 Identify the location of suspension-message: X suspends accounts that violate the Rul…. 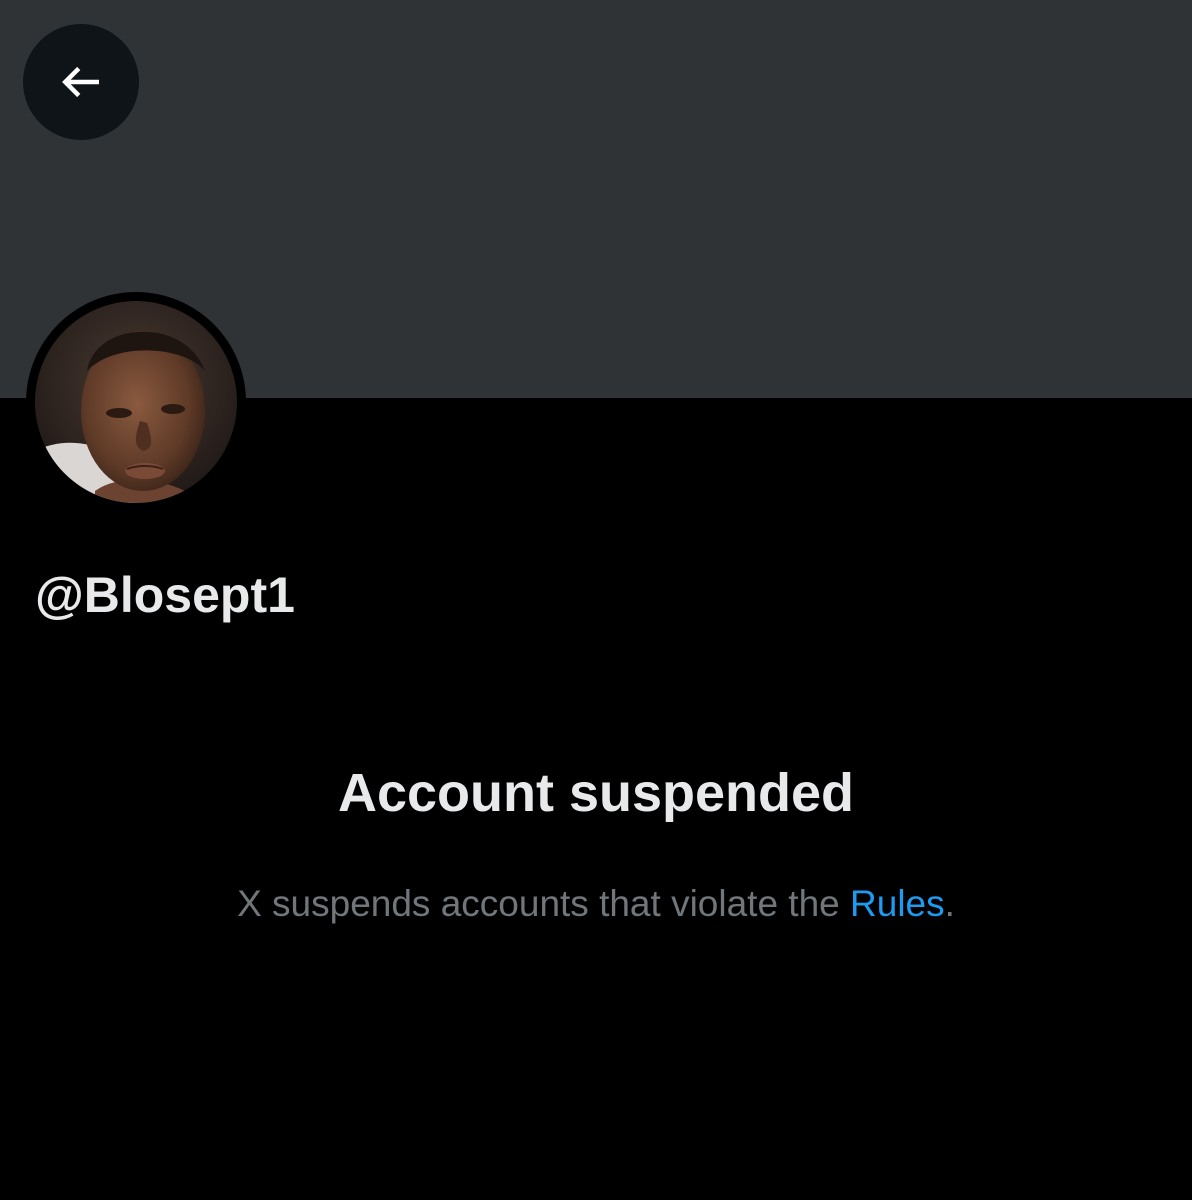
(596, 904).